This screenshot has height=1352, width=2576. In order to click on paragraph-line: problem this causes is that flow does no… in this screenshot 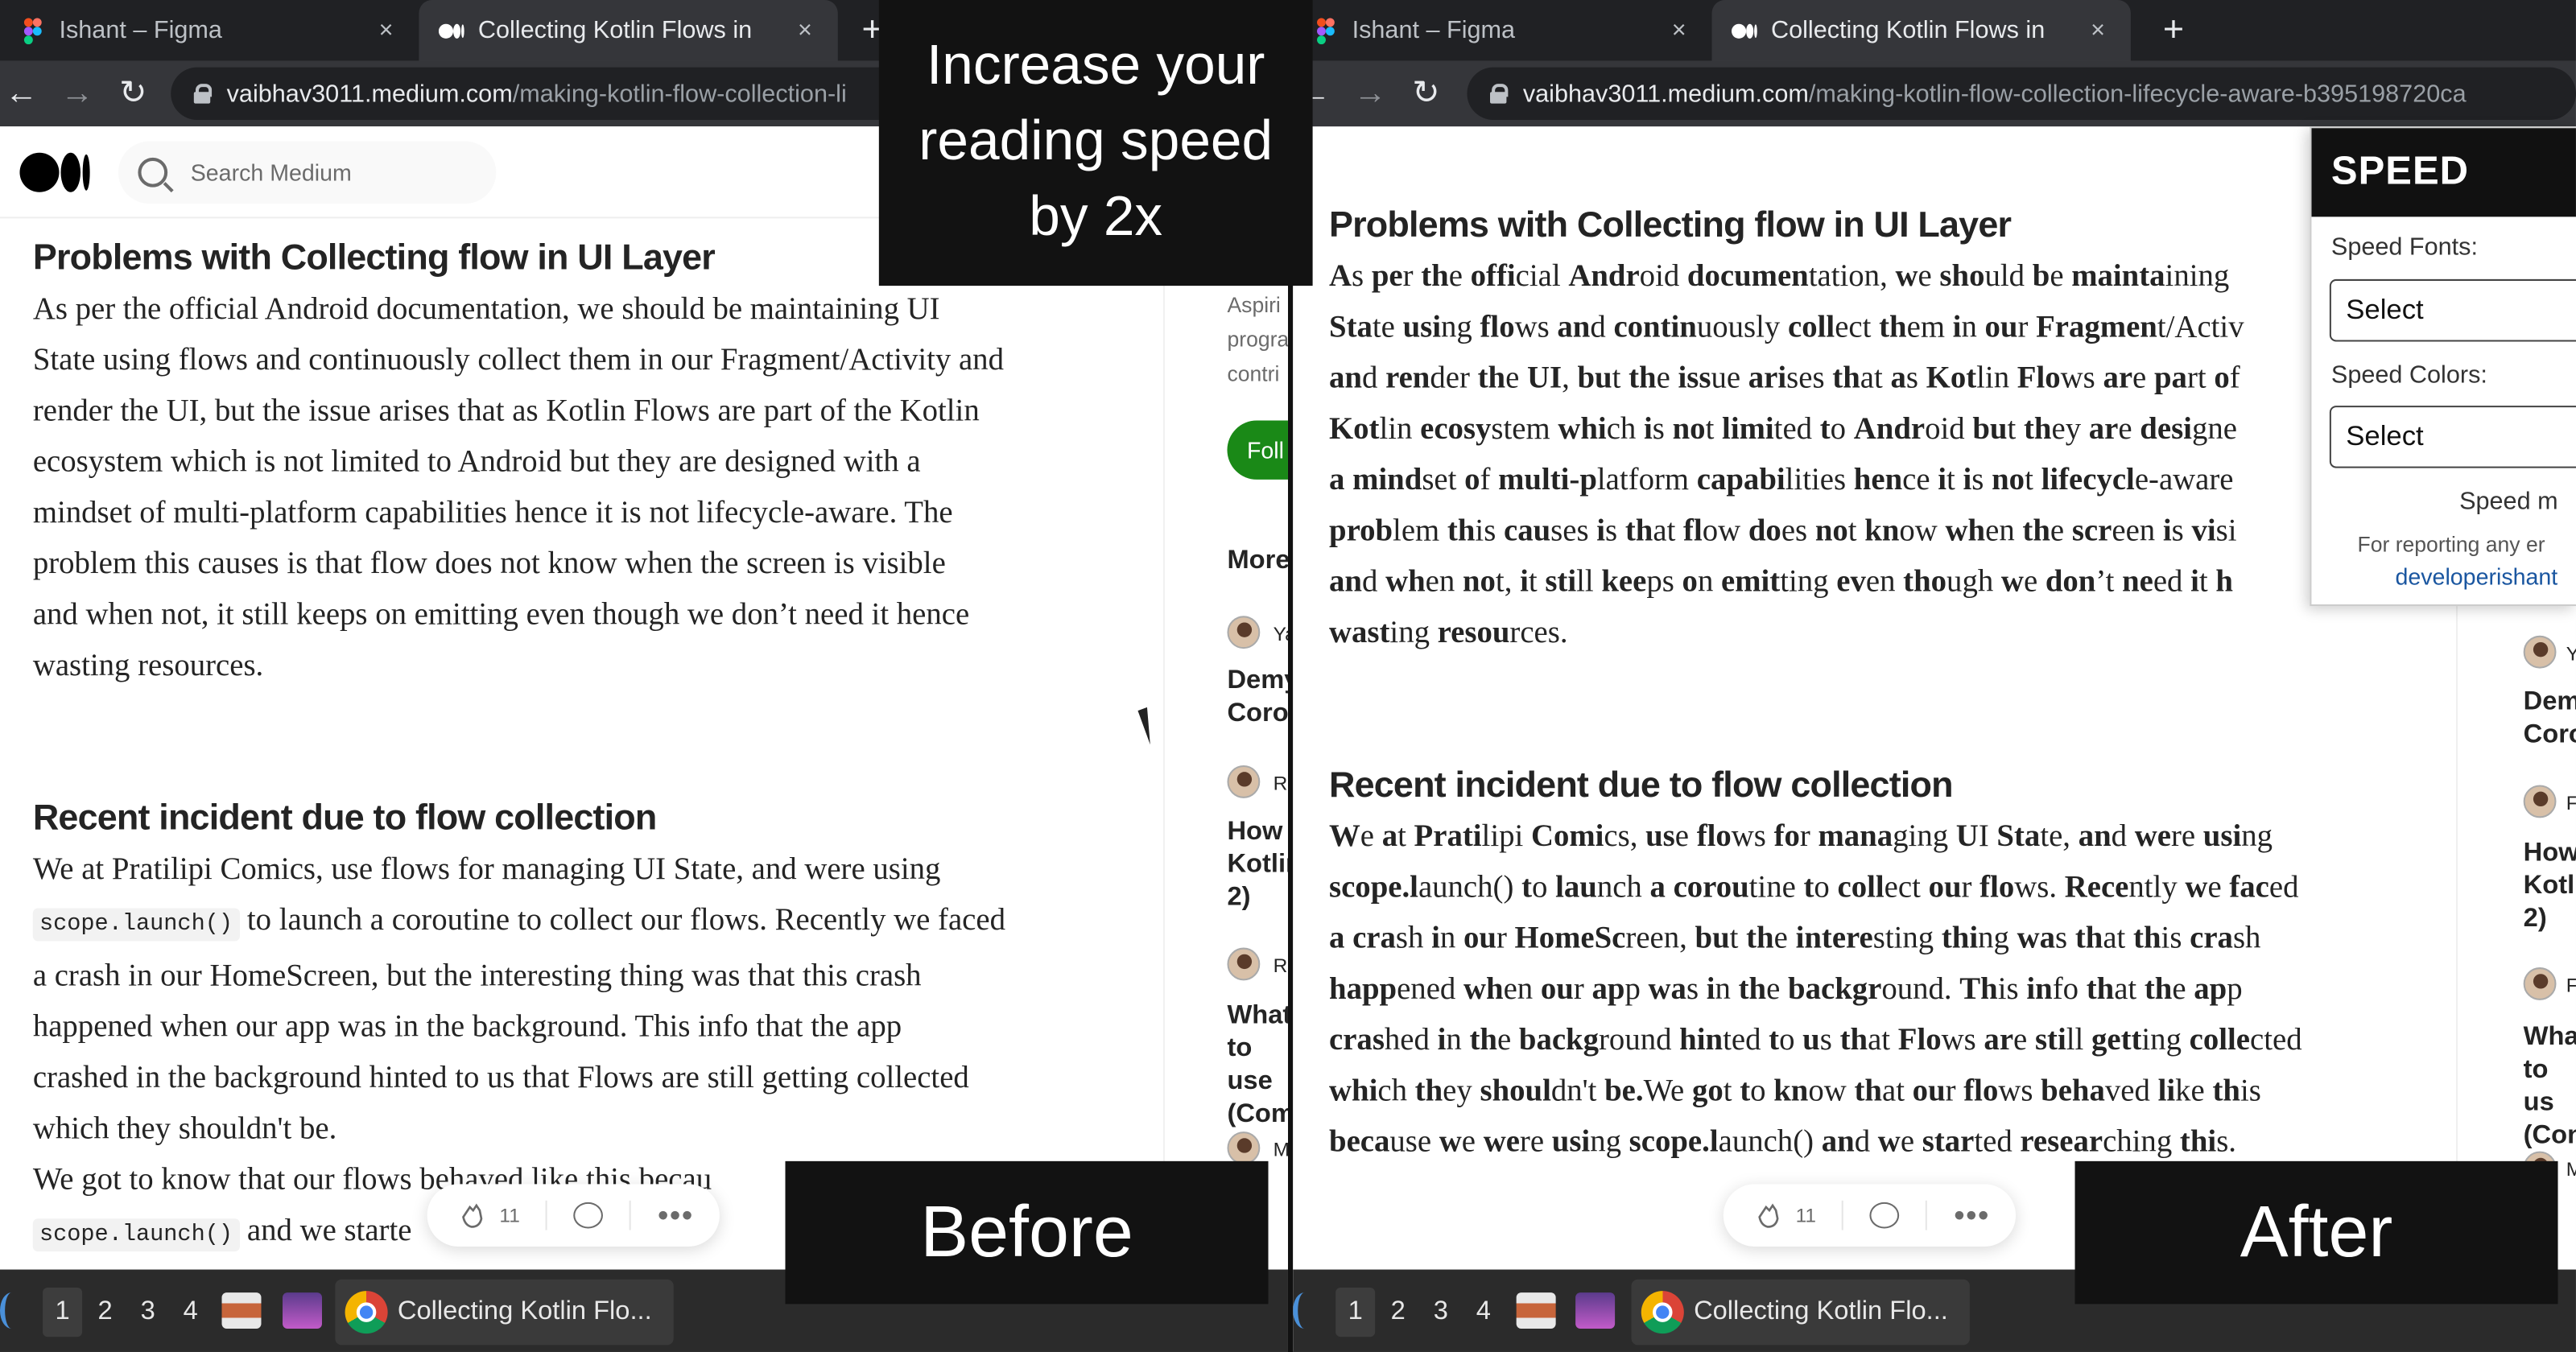, I will do `click(1783, 531)`.